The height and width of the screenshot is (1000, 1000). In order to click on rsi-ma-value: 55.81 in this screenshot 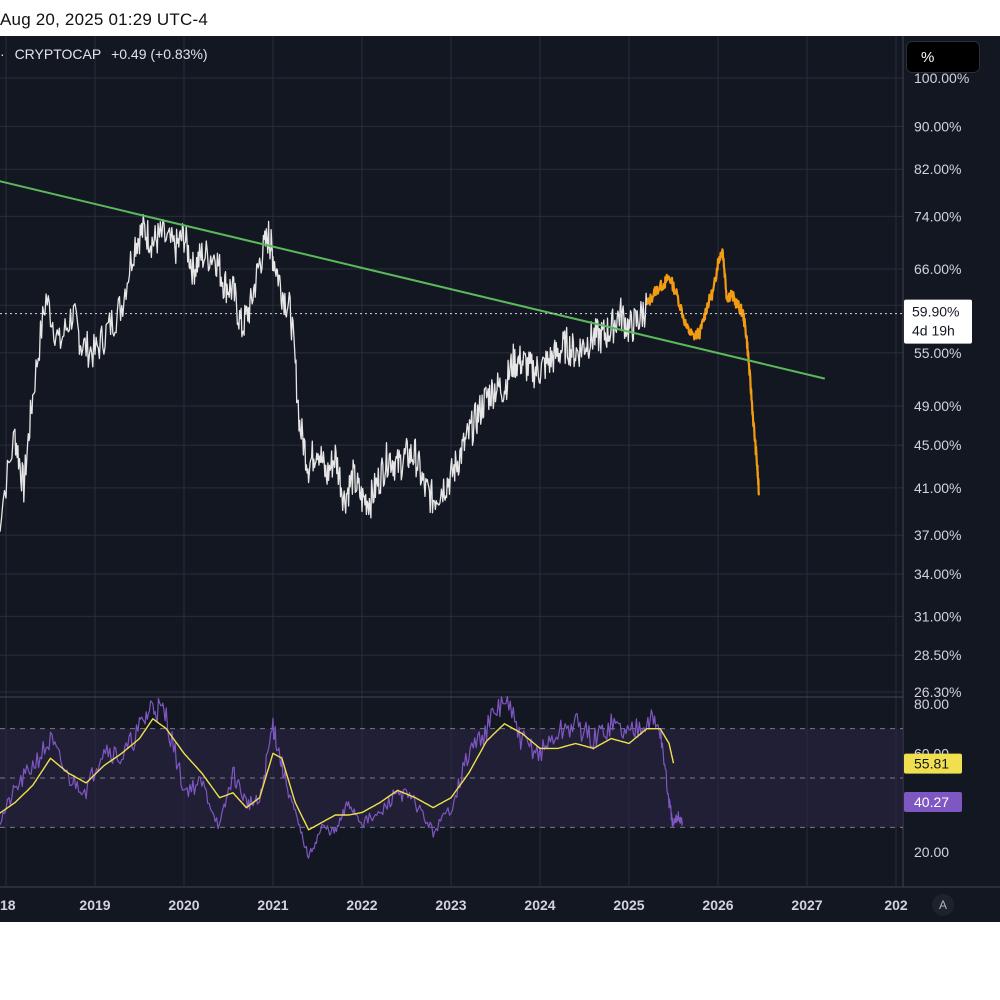, I will do `click(931, 764)`.